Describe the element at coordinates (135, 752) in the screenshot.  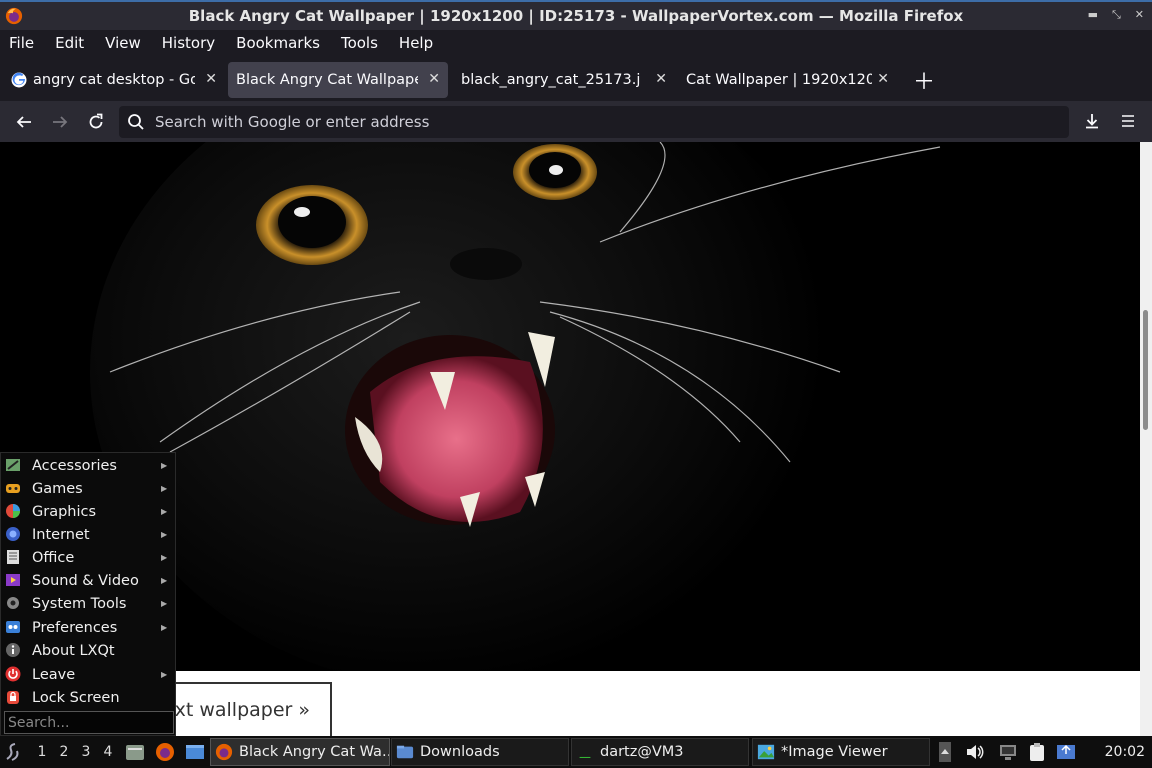
I see `file-manager-launcher-icon` at that location.